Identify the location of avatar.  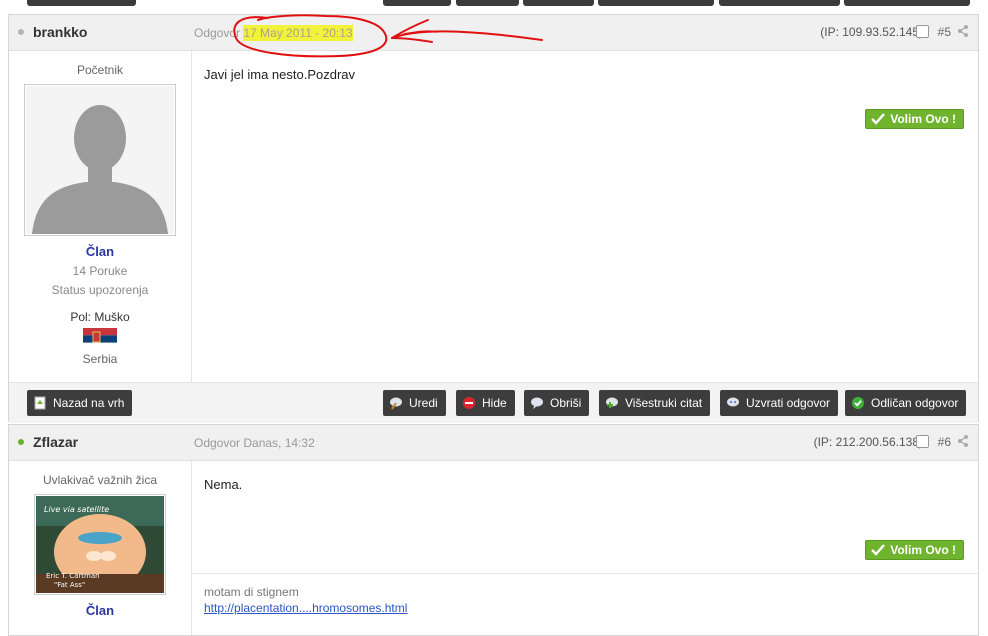
(100, 160).